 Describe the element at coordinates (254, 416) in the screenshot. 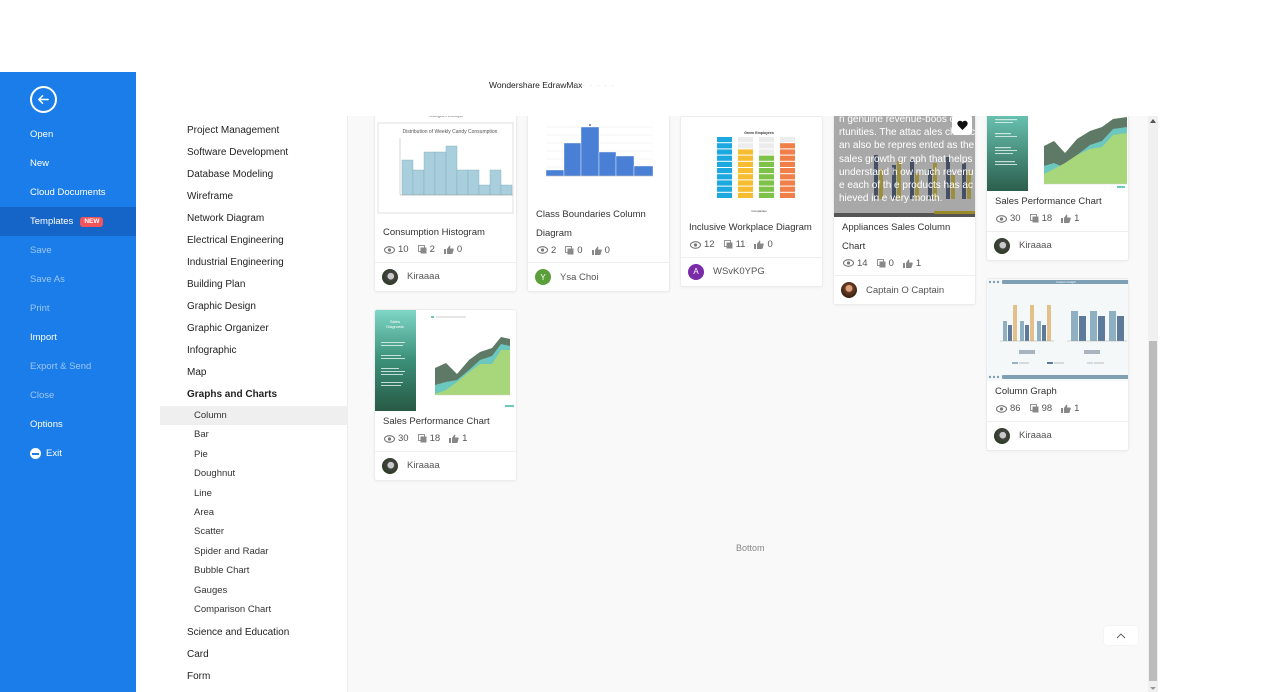

I see `subcategory-column: Column` at that location.